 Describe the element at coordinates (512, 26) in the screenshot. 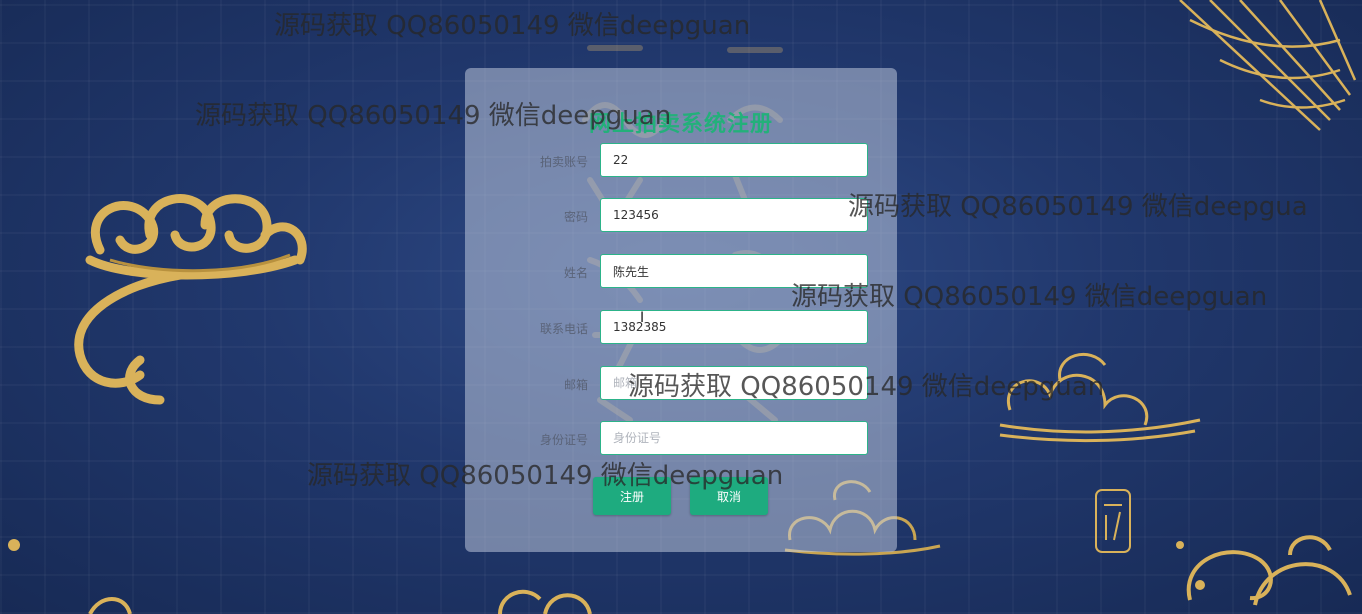

I see `watermark-text: 源码获取 QQ86050149 微信deepguan` at that location.